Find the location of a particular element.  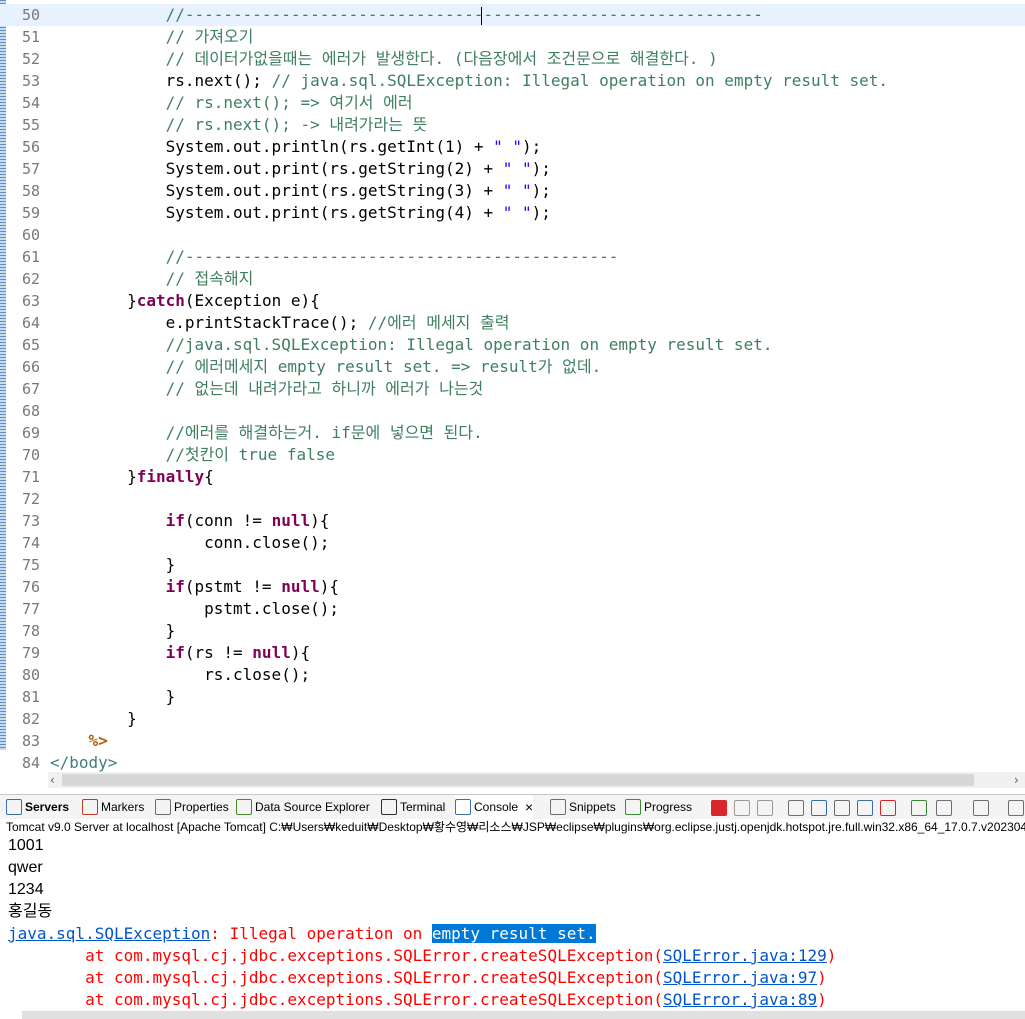

code-line: 69 //에러를 해결하는거. if문에 넣으면 된다. is located at coordinates (512, 433).